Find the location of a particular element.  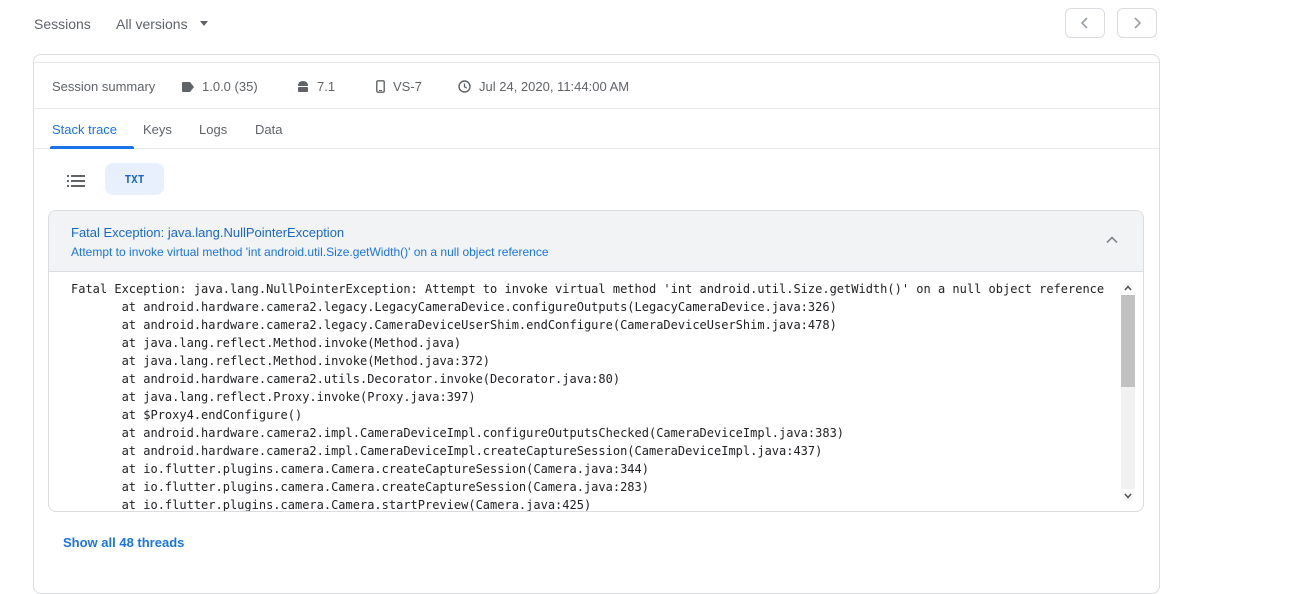

chevron-left-icon is located at coordinates (1084, 23).